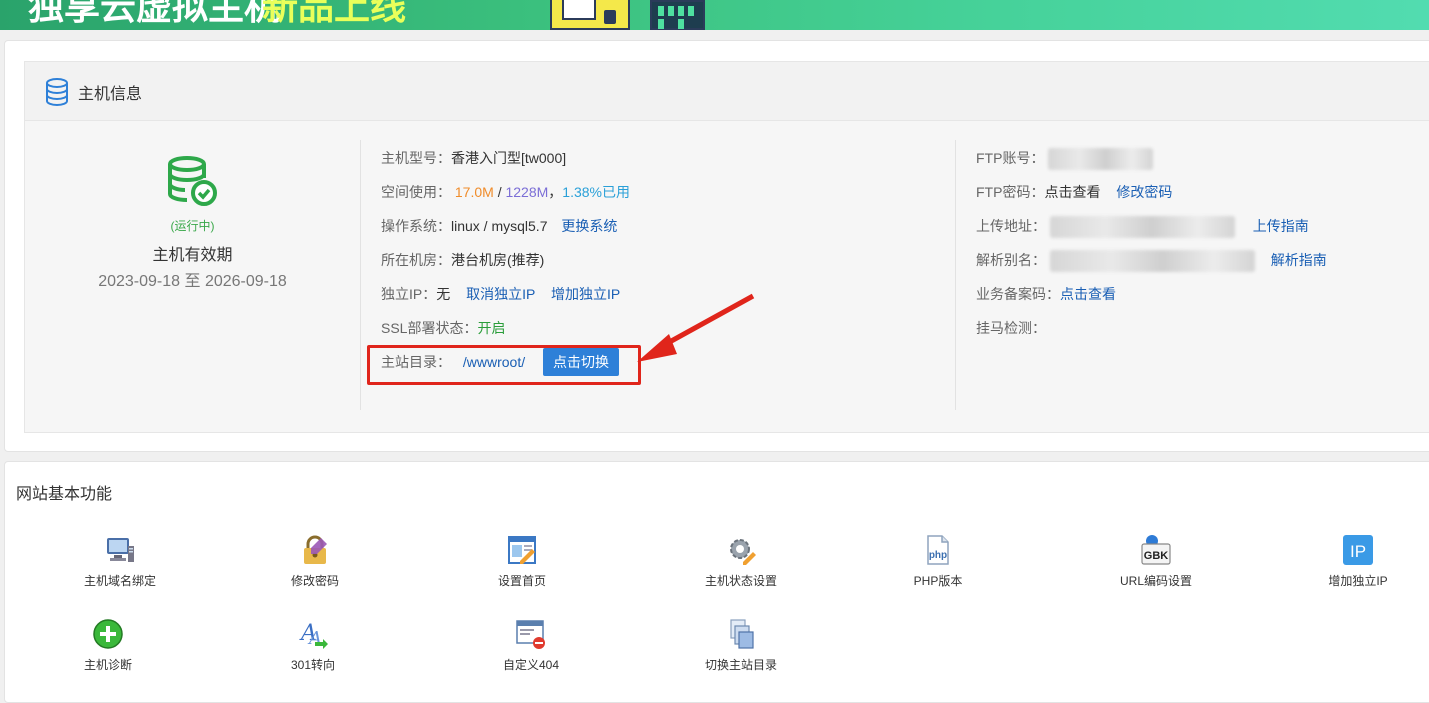 The width and height of the screenshot is (1429, 703). Describe the element at coordinates (1281, 226) in the screenshot. I see `upload-guide-link: 上传指南` at that location.